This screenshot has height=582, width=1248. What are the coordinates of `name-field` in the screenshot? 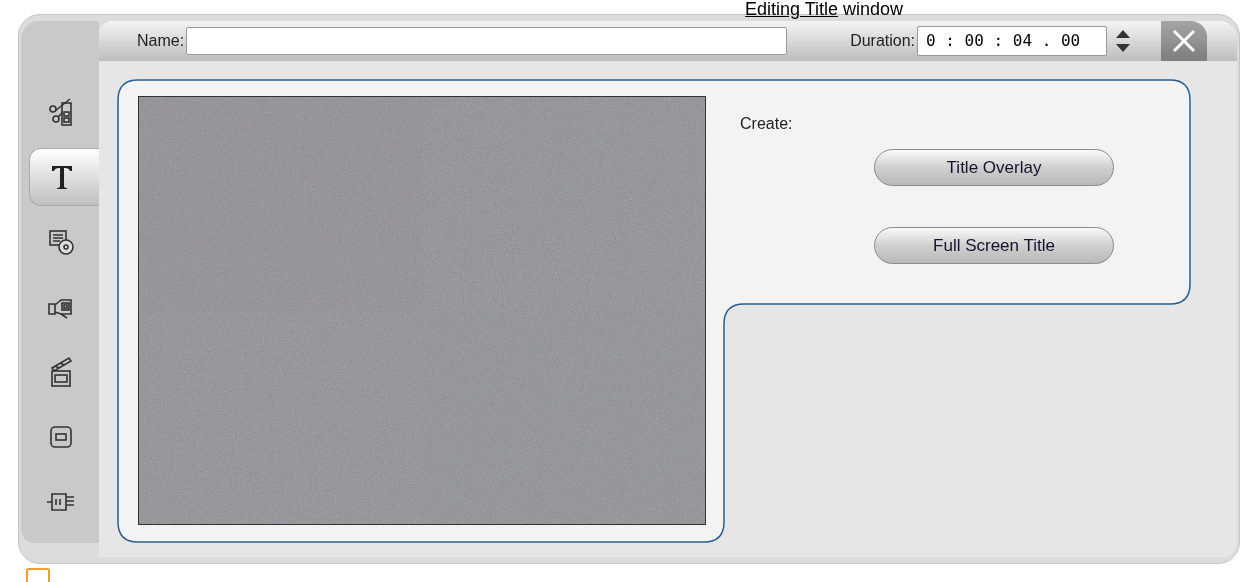 It's located at (487, 41).